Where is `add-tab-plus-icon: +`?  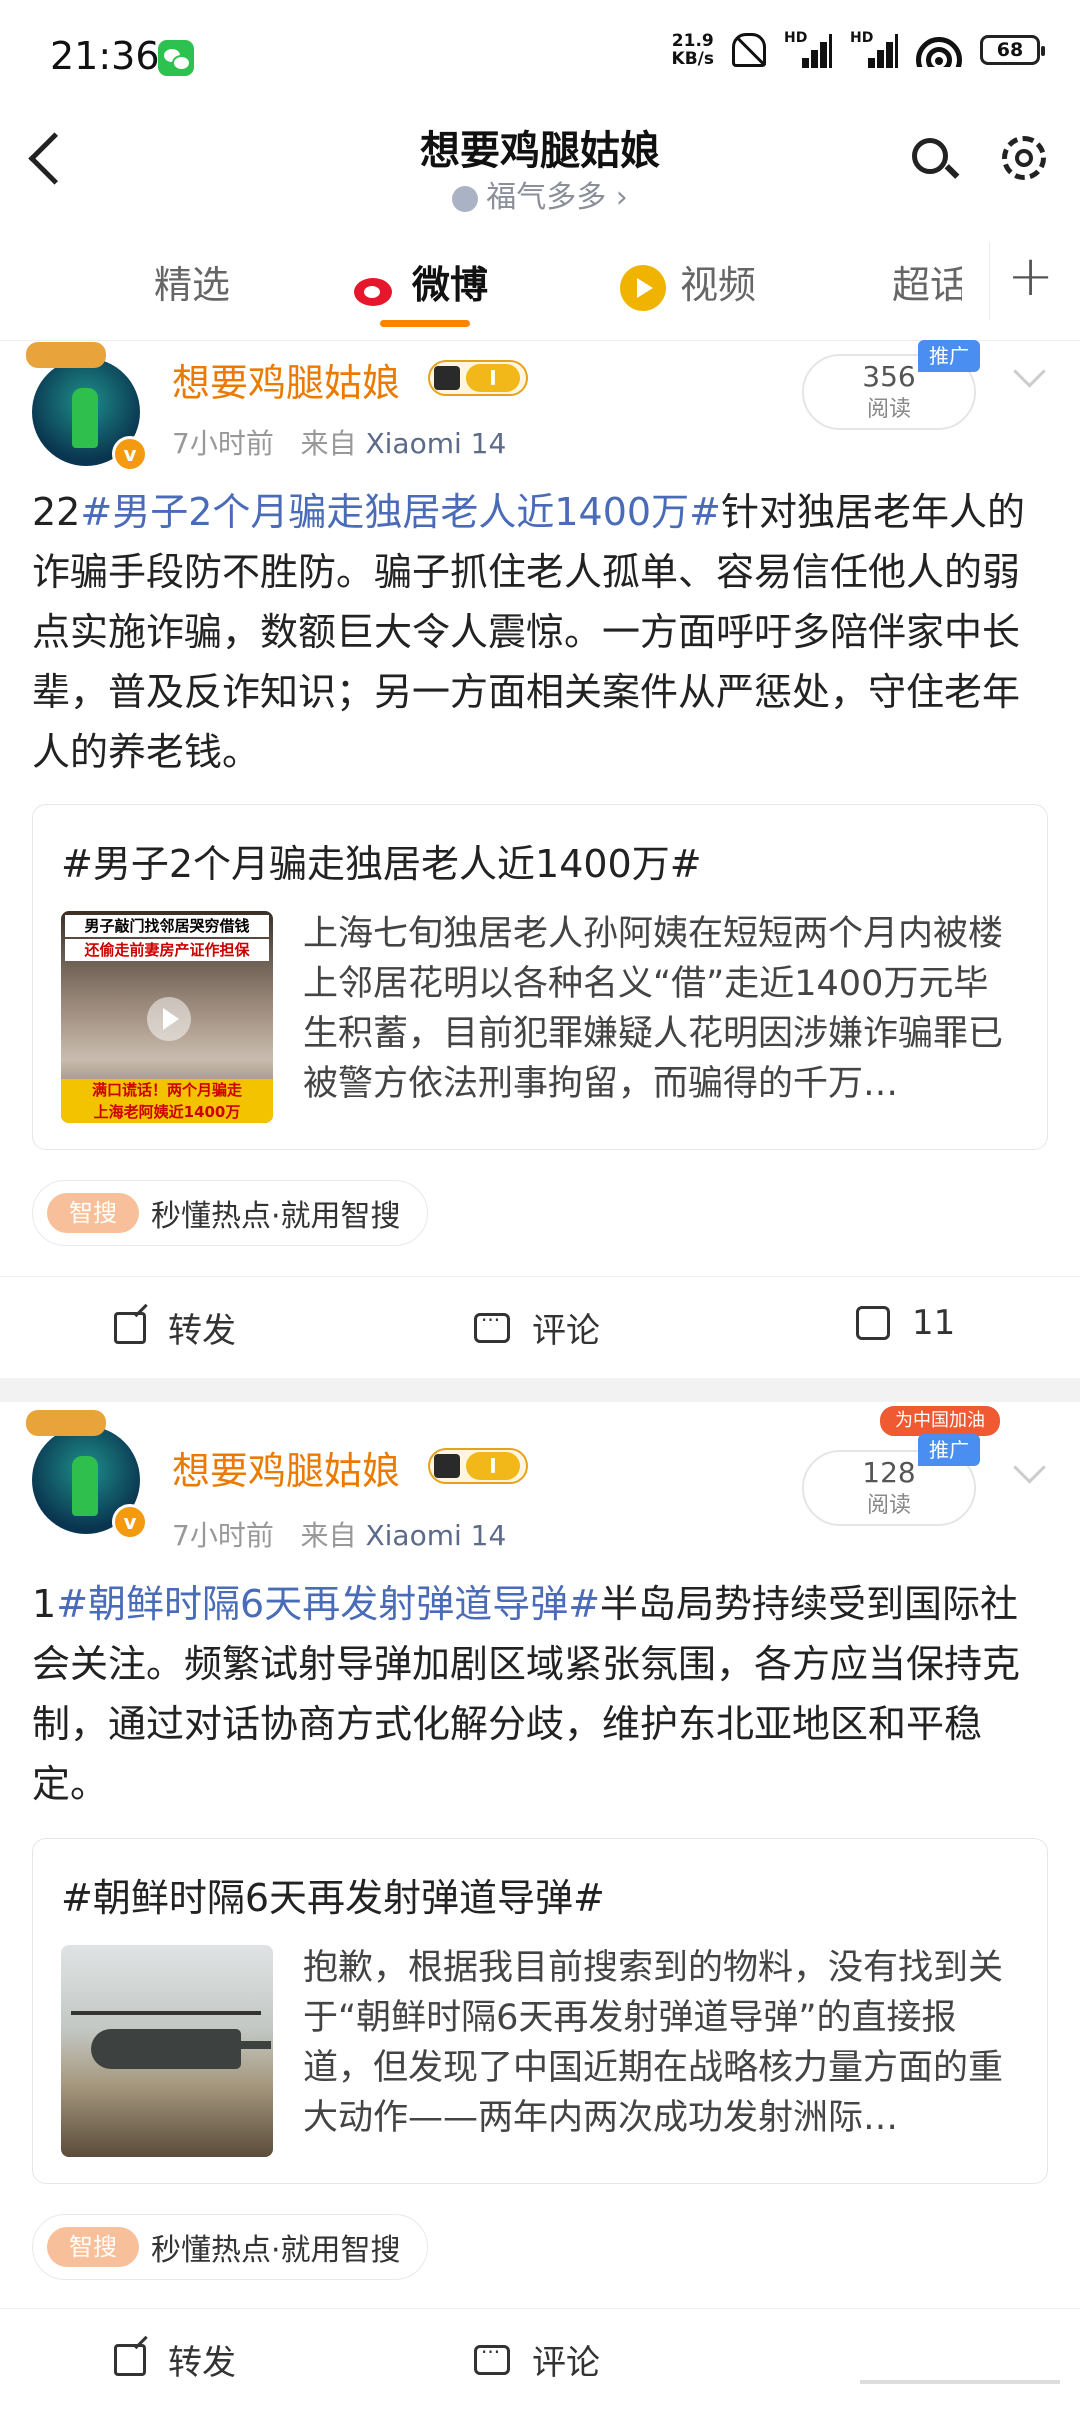
add-tab-plus-icon: + is located at coordinates (1030, 276).